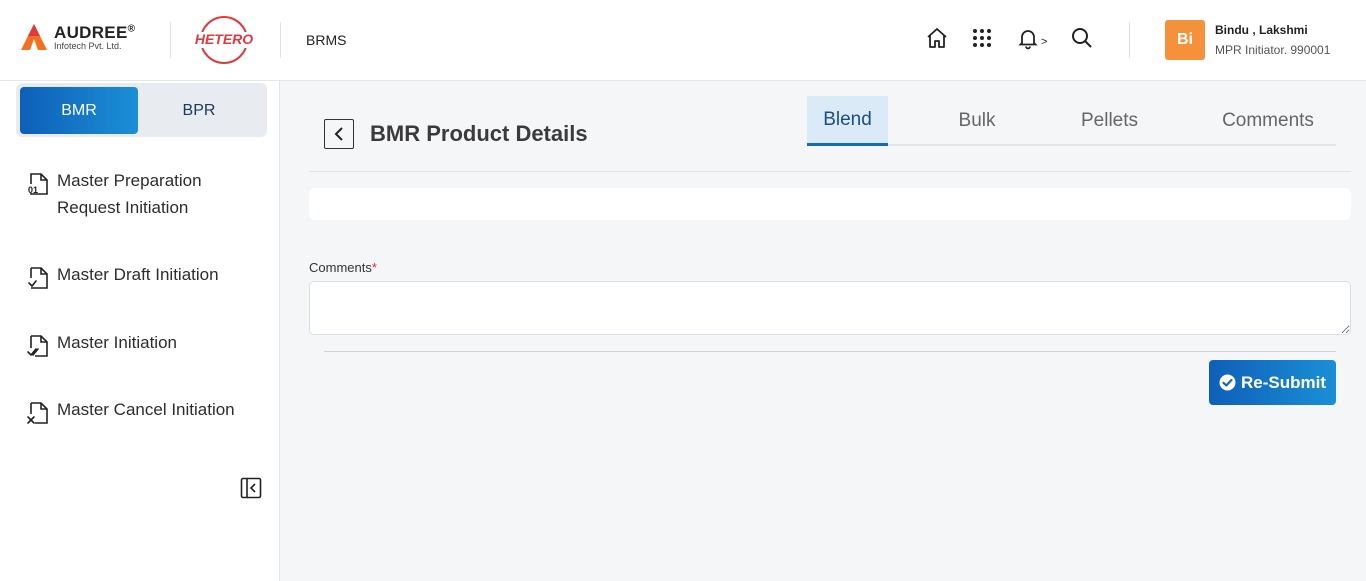  I want to click on comments-label: Comments*, so click(343, 267).